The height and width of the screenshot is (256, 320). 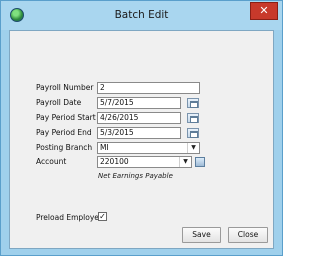 I want to click on posting-branch-select: MI ▼, so click(x=148, y=148).